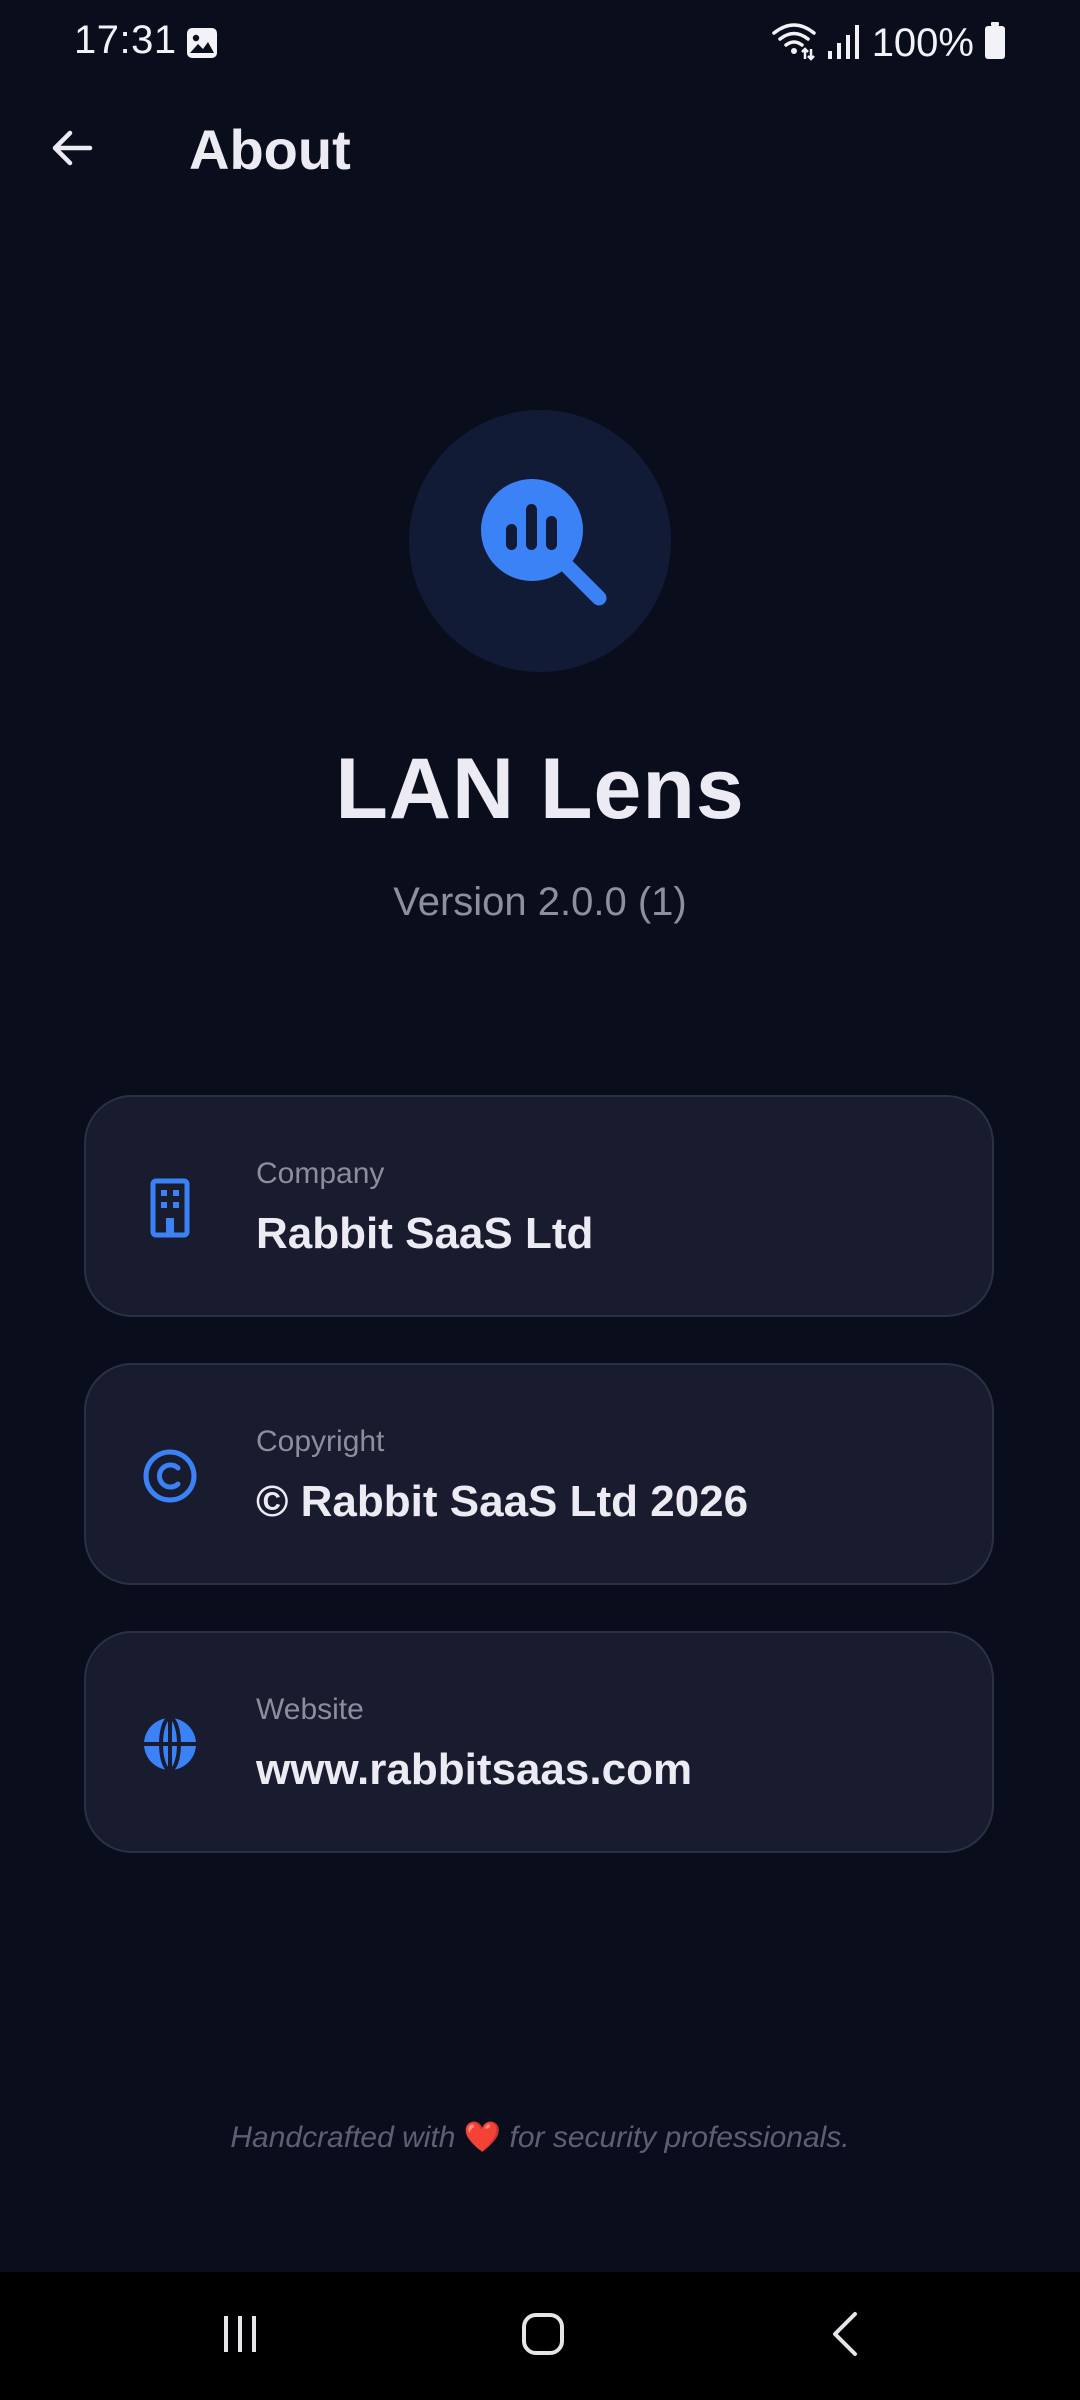 Image resolution: width=1080 pixels, height=2400 pixels. Describe the element at coordinates (539, 1206) in the screenshot. I see `company-card: Company Rabbit SaaS Ltd` at that location.